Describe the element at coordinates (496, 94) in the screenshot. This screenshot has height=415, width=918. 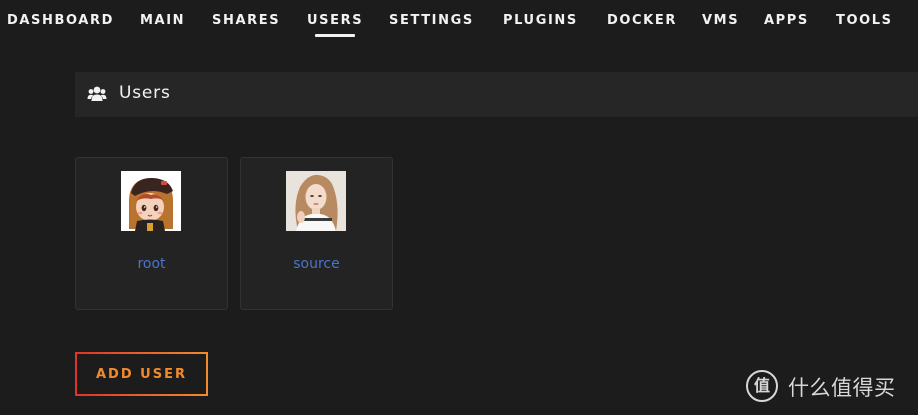
I see `section-header: Users` at that location.